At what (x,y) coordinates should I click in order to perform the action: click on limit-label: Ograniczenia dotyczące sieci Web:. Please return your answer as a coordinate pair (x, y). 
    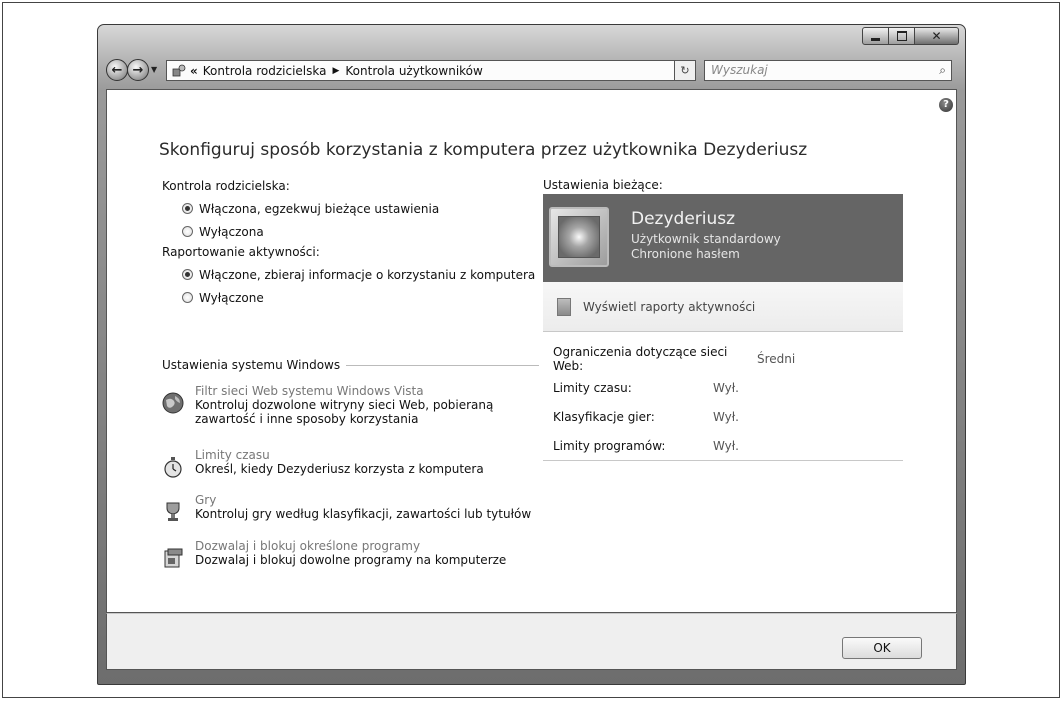
    Looking at the image, I should click on (640, 358).